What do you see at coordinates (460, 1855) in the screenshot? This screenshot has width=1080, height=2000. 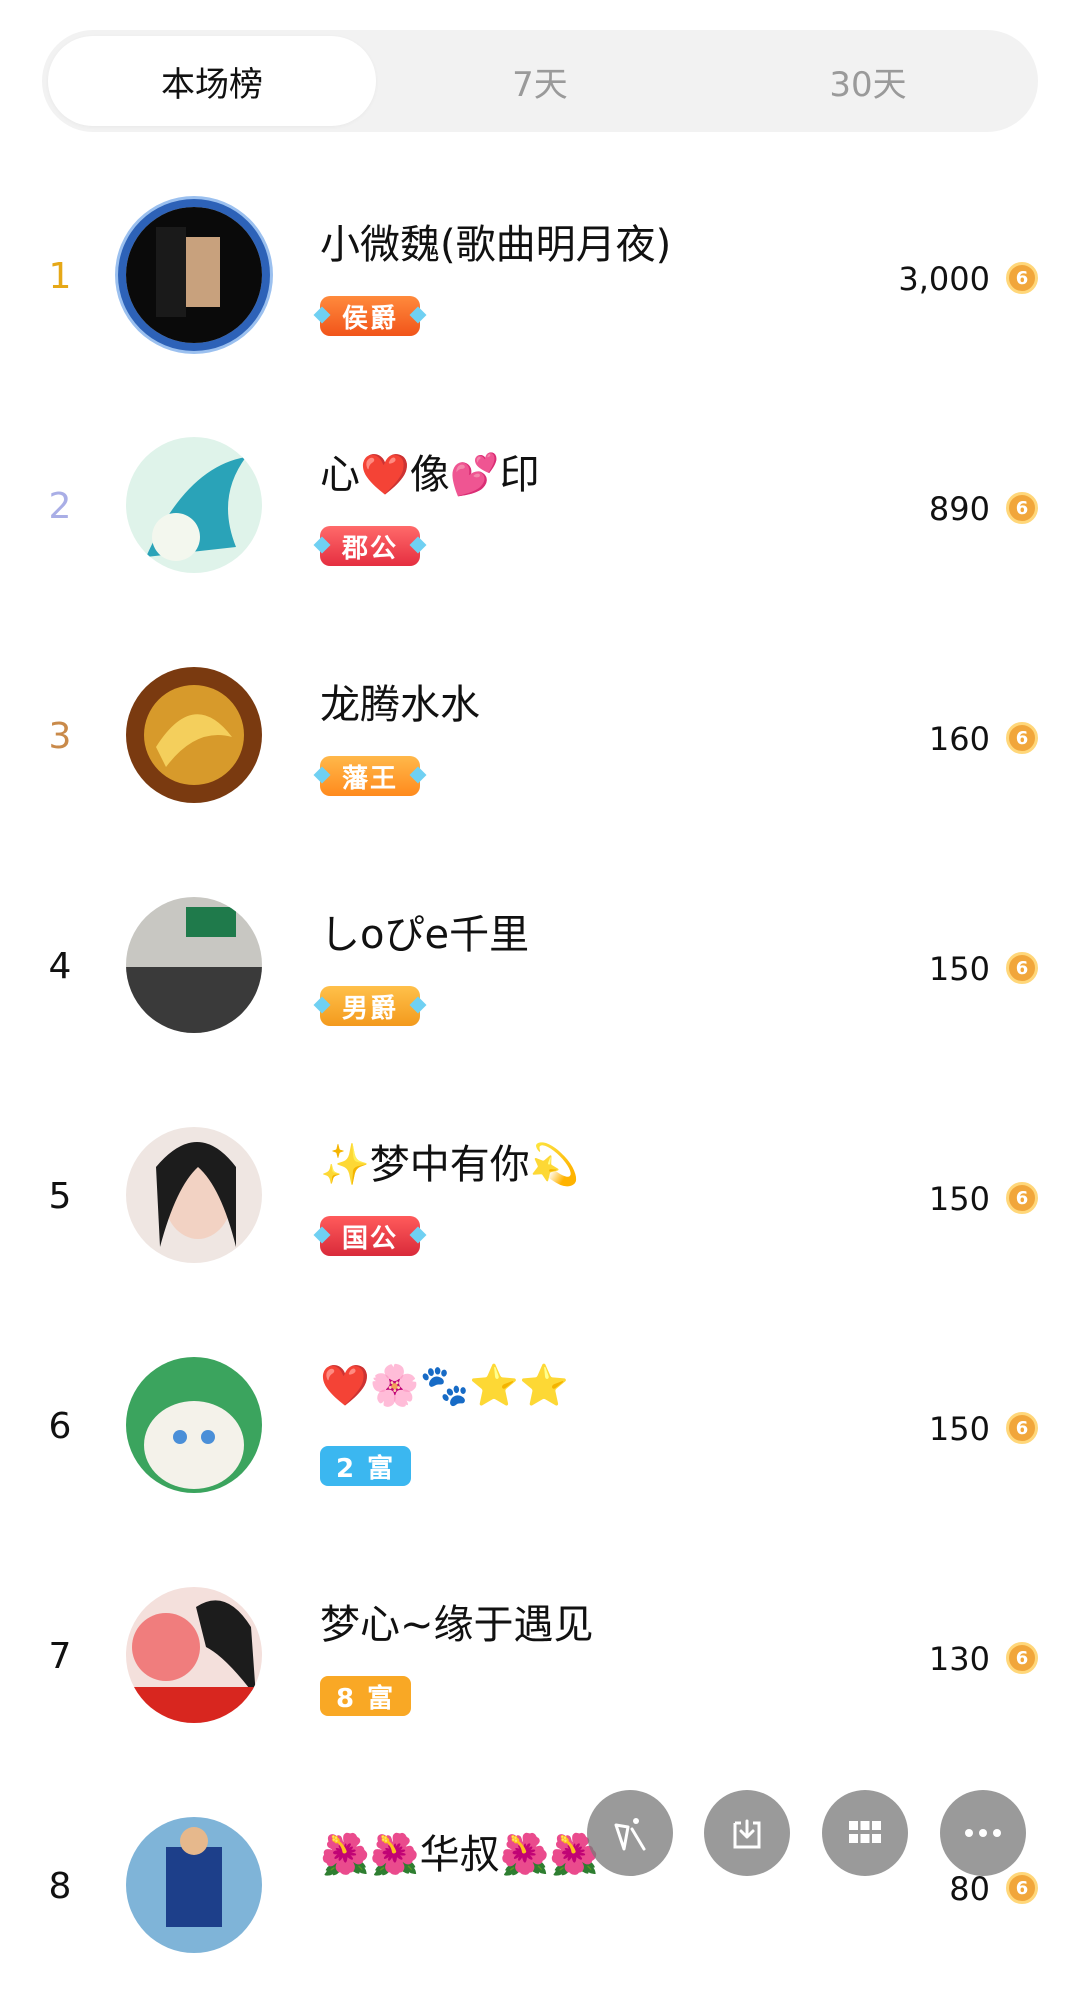 I see `user-name: 🌺🌺华叔🌺🌺` at bounding box center [460, 1855].